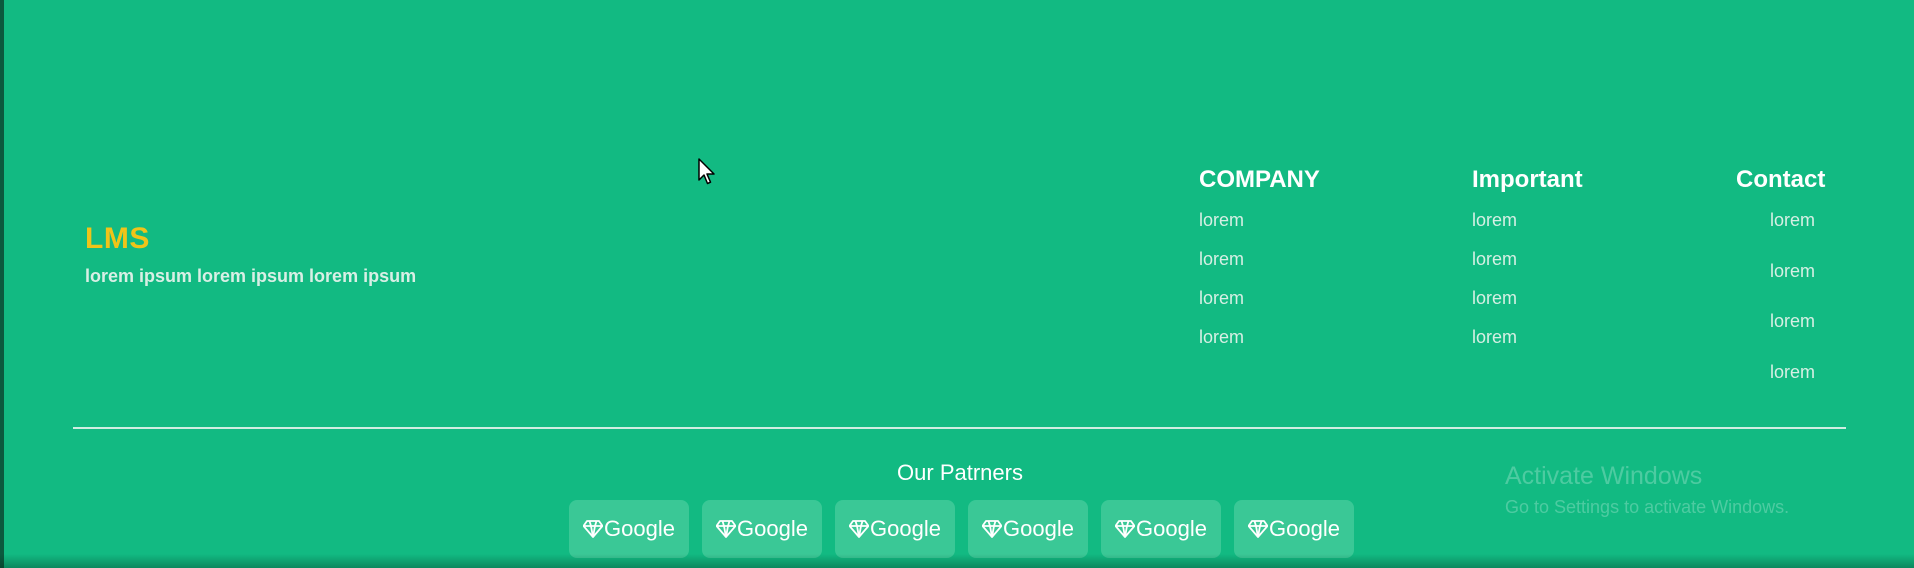 This screenshot has height=568, width=1914. I want to click on mouse-cursor-icon, so click(706, 171).